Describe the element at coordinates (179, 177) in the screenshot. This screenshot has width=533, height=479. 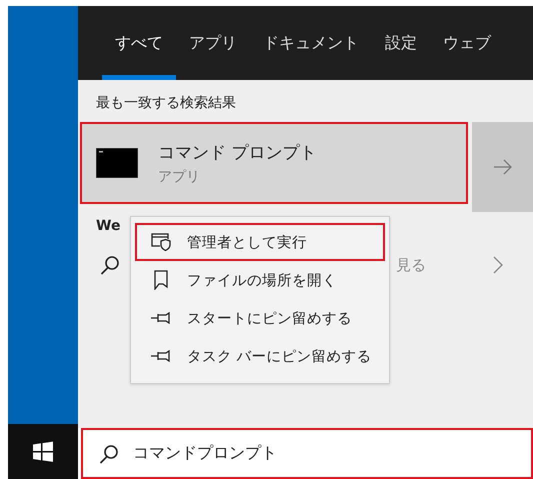
I see `result-subtitle: アプリ` at that location.